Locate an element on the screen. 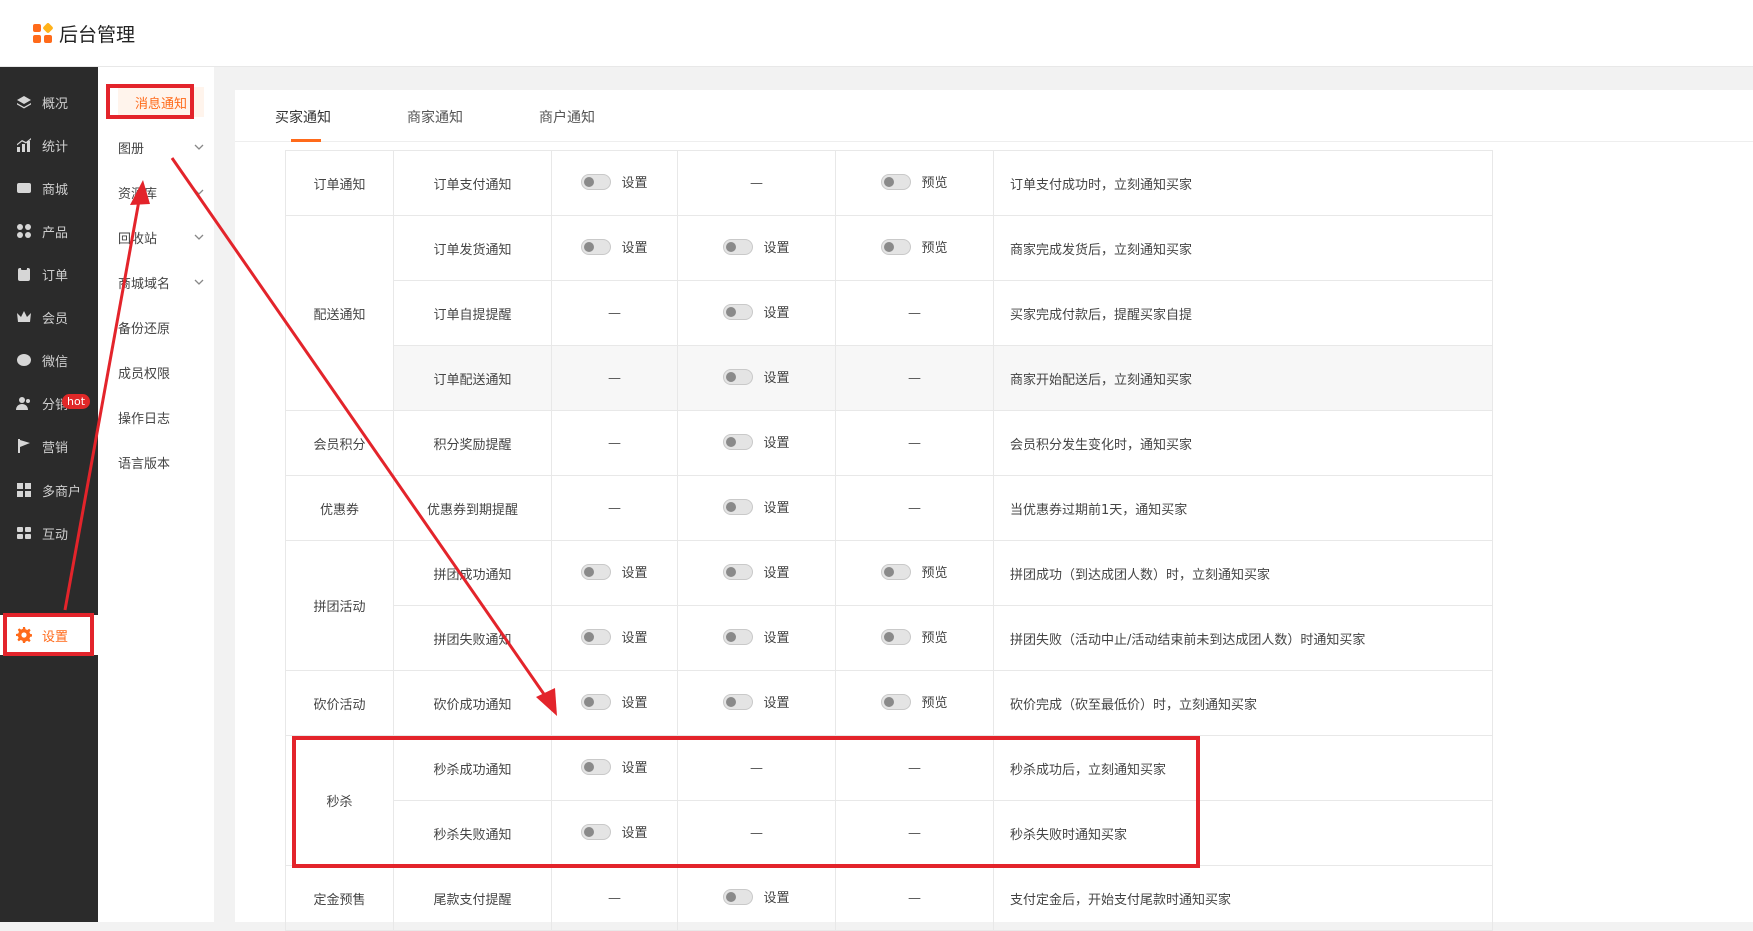 The height and width of the screenshot is (931, 1753). sidebar-item-overview: 概况 is located at coordinates (49, 102).